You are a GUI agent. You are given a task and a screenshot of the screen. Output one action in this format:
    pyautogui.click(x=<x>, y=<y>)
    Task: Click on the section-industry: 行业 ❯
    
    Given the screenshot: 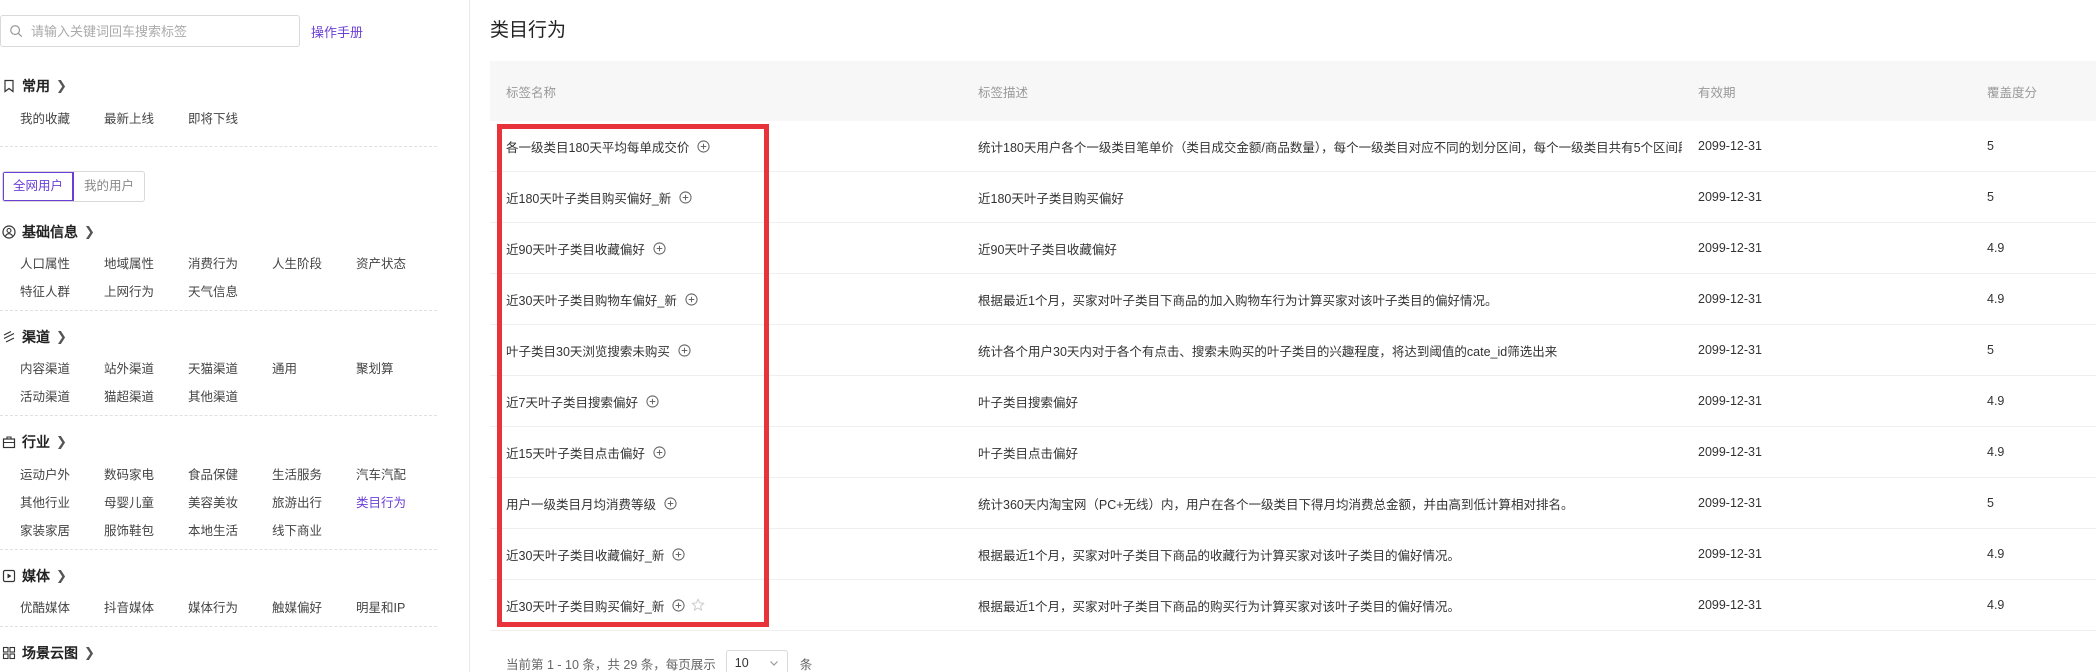 What is the action you would take?
    pyautogui.click(x=34, y=442)
    